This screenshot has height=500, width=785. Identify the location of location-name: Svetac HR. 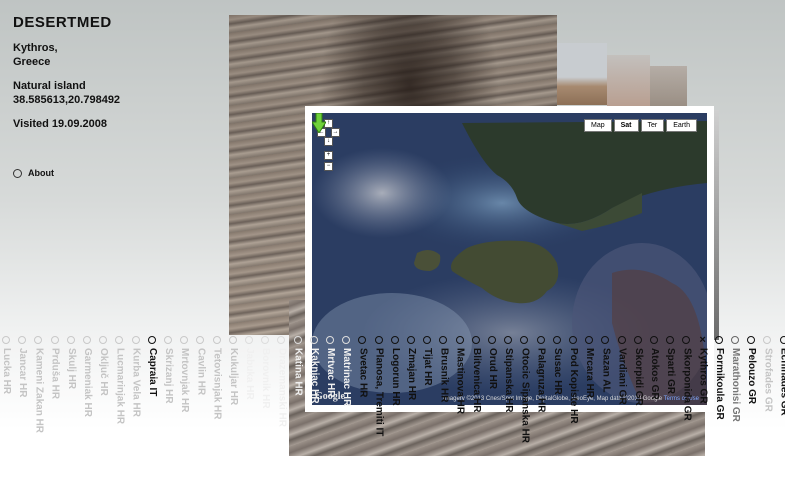
(363, 373).